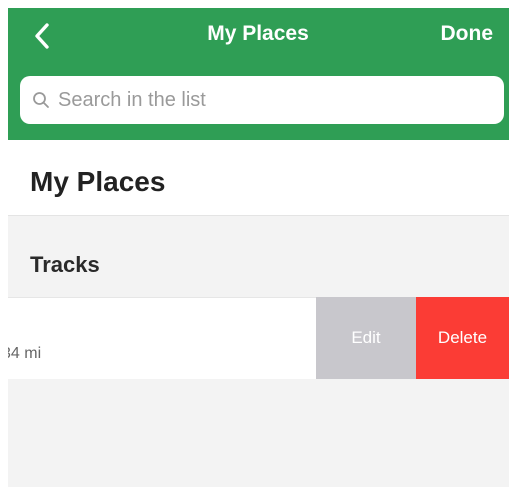 The width and height of the screenshot is (509, 487). I want to click on edit-button: Edit, so click(366, 338).